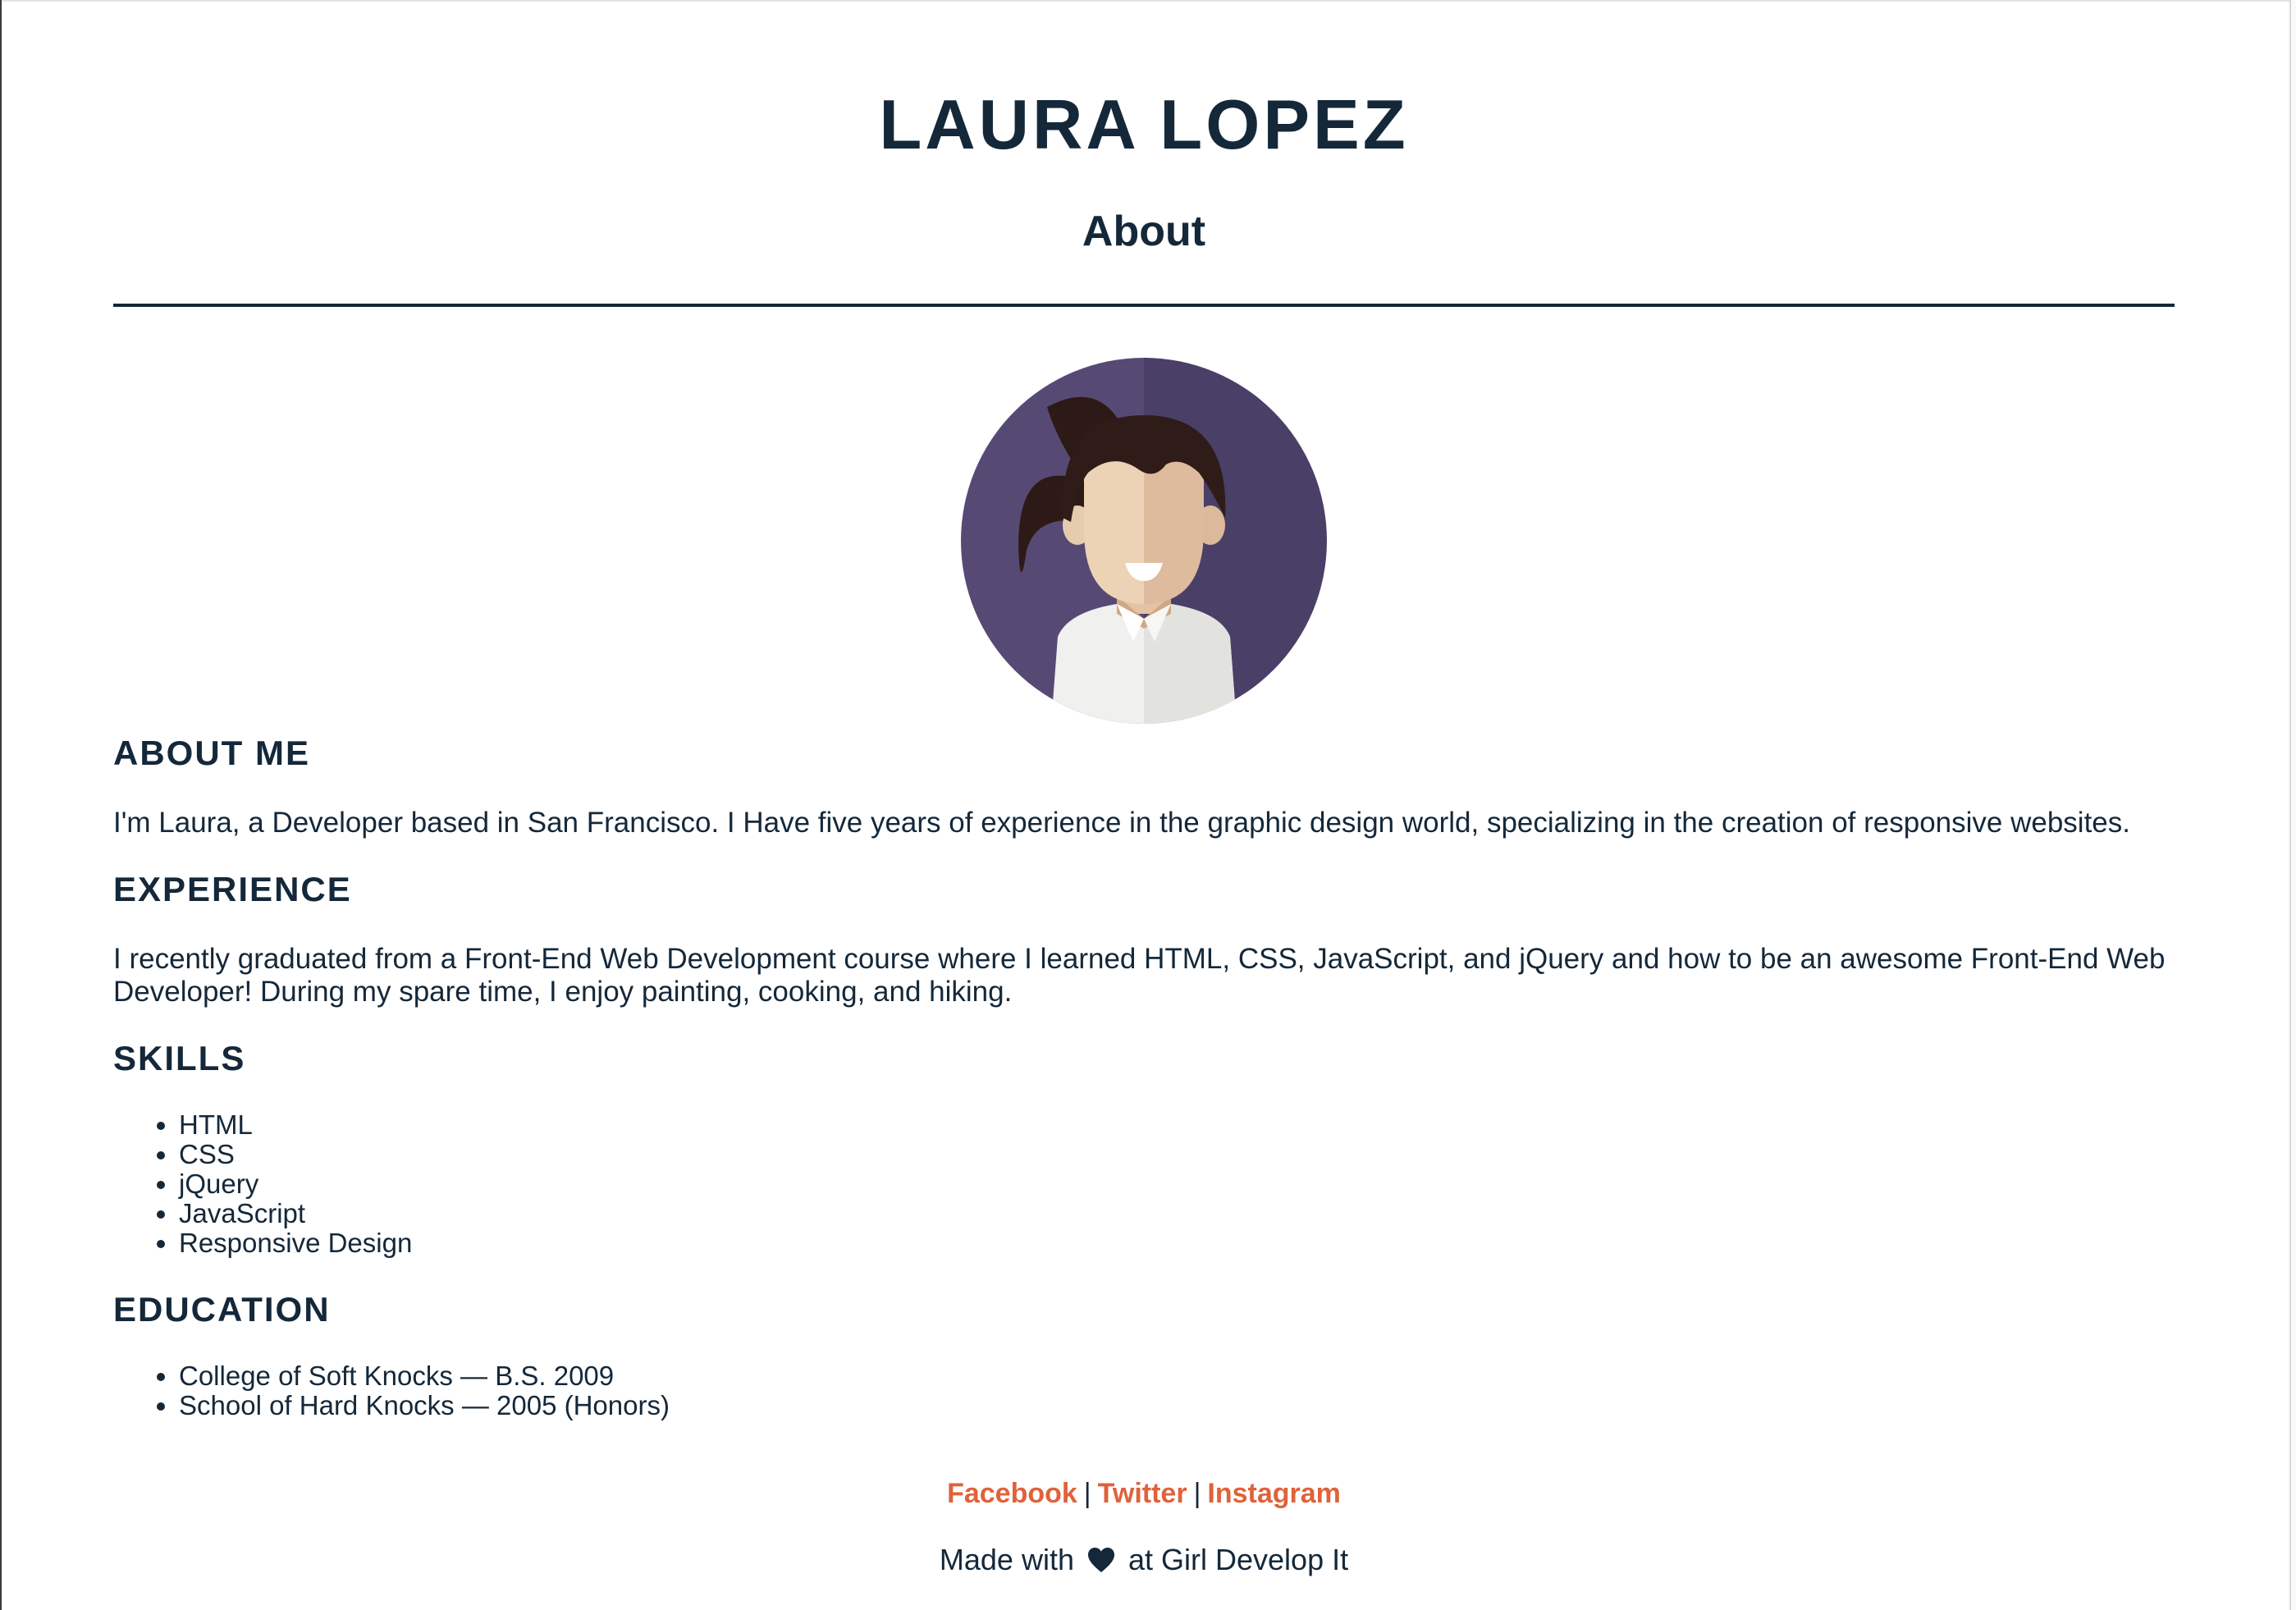 The height and width of the screenshot is (1610, 2296). What do you see at coordinates (1101, 1560) in the screenshot?
I see `heart-icon` at bounding box center [1101, 1560].